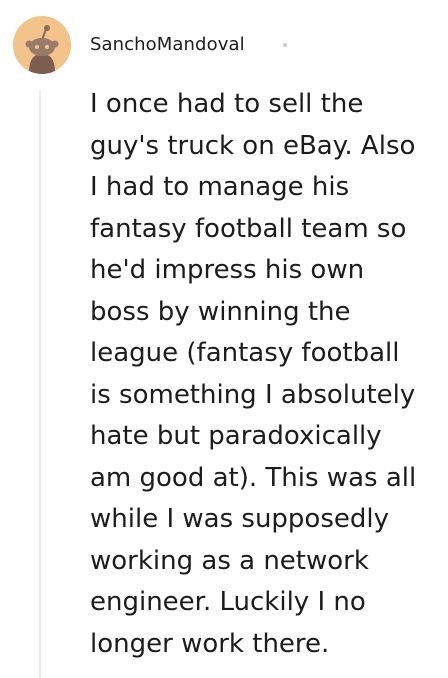 This screenshot has width=448, height=678. What do you see at coordinates (227, 270) in the screenshot?
I see `comment-line: he'd impress his own` at bounding box center [227, 270].